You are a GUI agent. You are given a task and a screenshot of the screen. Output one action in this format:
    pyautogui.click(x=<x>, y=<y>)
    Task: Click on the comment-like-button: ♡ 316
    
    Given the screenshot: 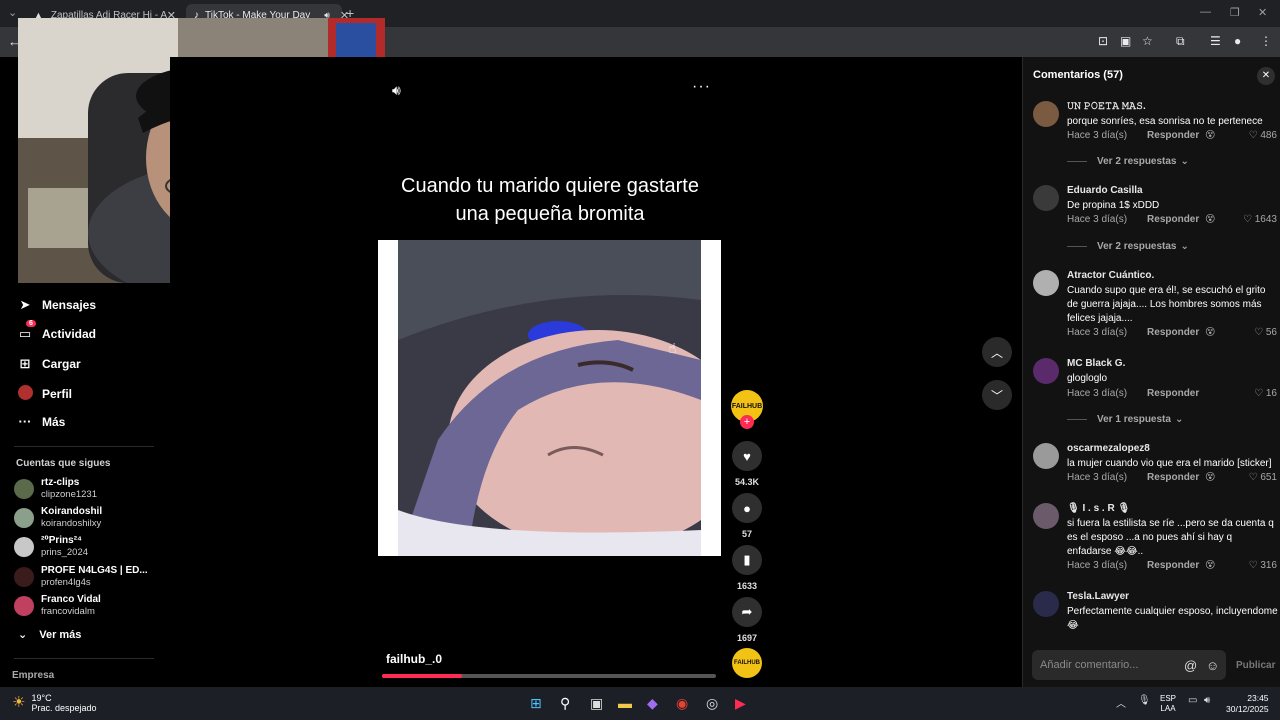 What is the action you would take?
    pyautogui.click(x=1263, y=565)
    